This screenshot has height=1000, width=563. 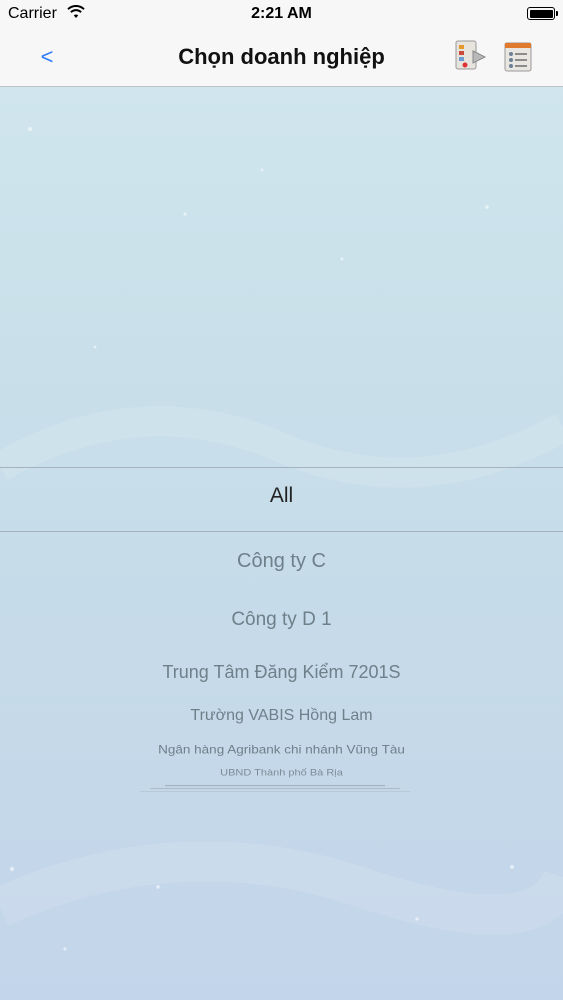 What do you see at coordinates (471, 56) in the screenshot?
I see `document-export-icon` at bounding box center [471, 56].